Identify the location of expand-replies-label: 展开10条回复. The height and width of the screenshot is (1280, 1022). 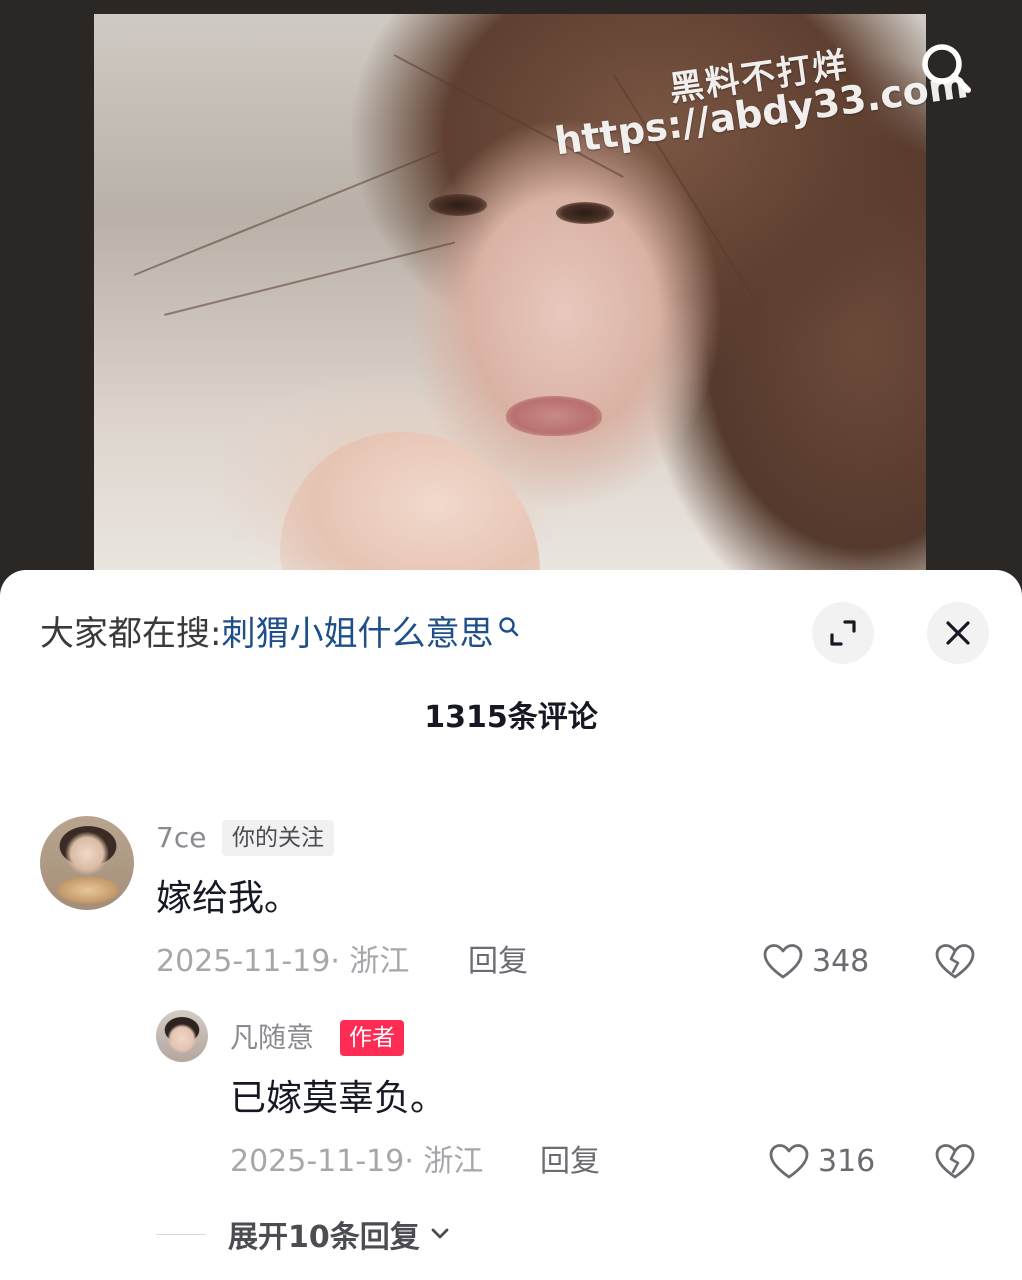
(324, 1237).